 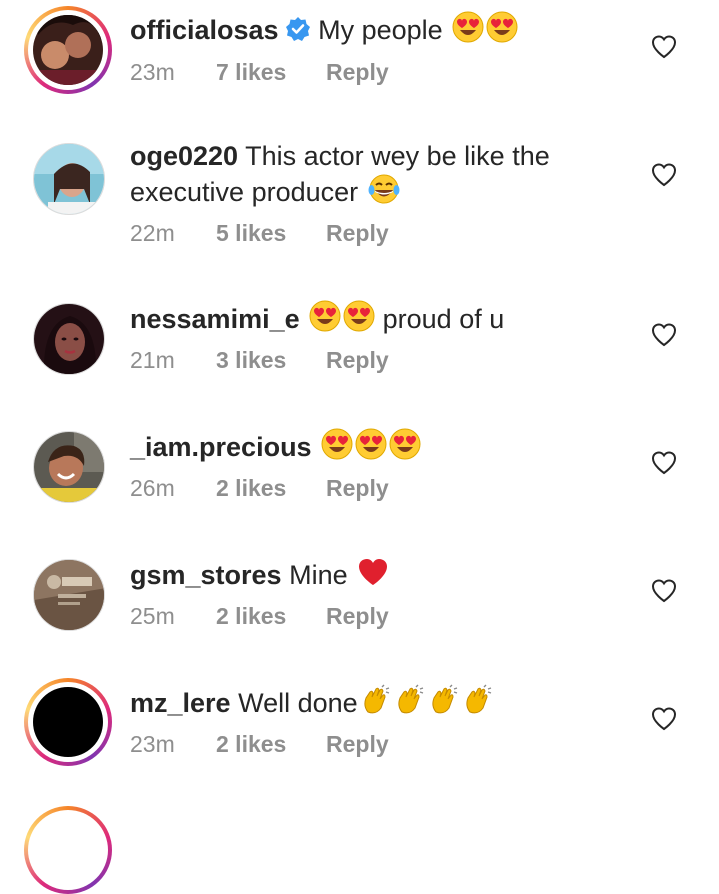 I want to click on comment-likes: 5 likes, so click(x=271, y=233).